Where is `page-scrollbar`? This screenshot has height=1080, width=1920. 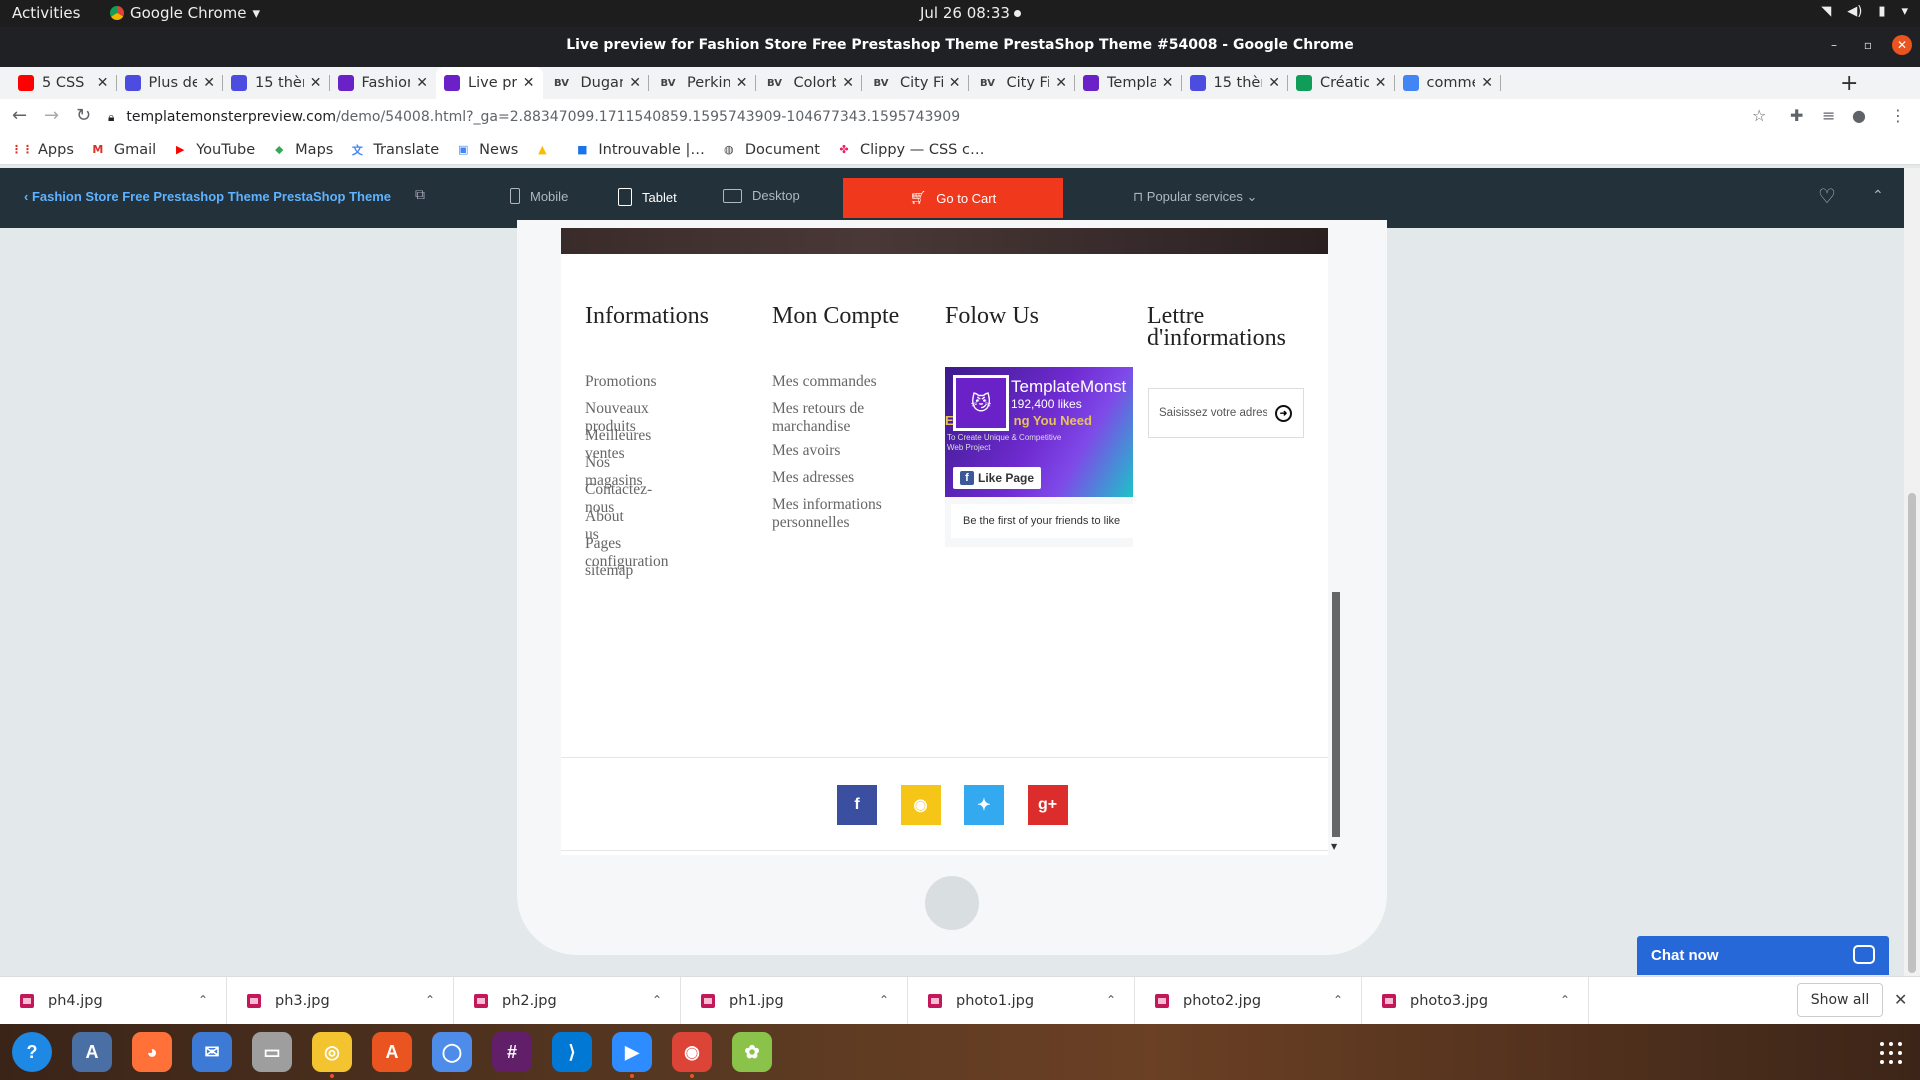
page-scrollbar is located at coordinates (1912, 572).